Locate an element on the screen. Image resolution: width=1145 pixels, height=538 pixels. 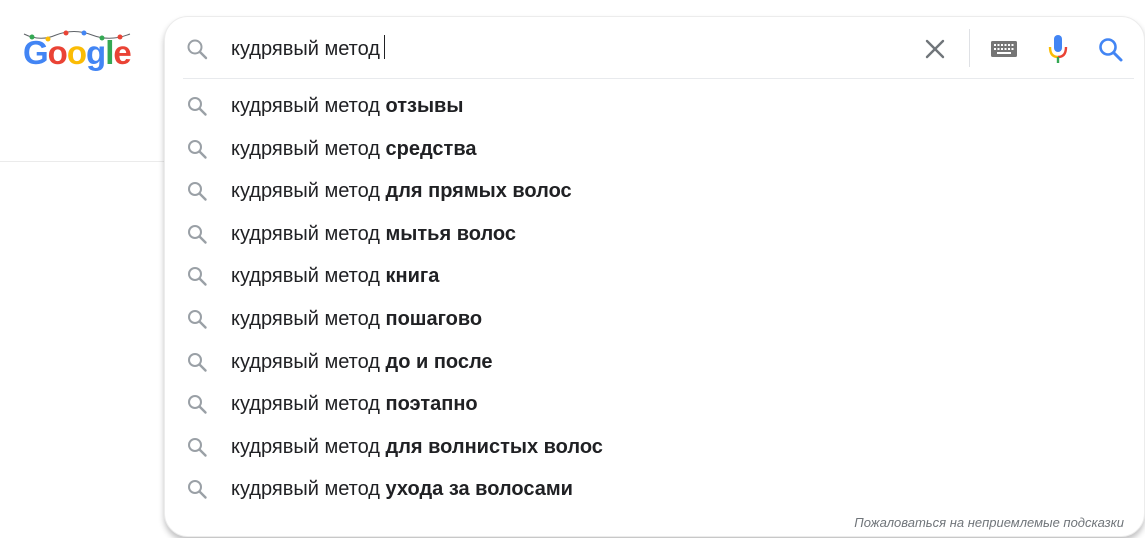
suggestion-text: кудрявый метод пошагово is located at coordinates (356, 319).